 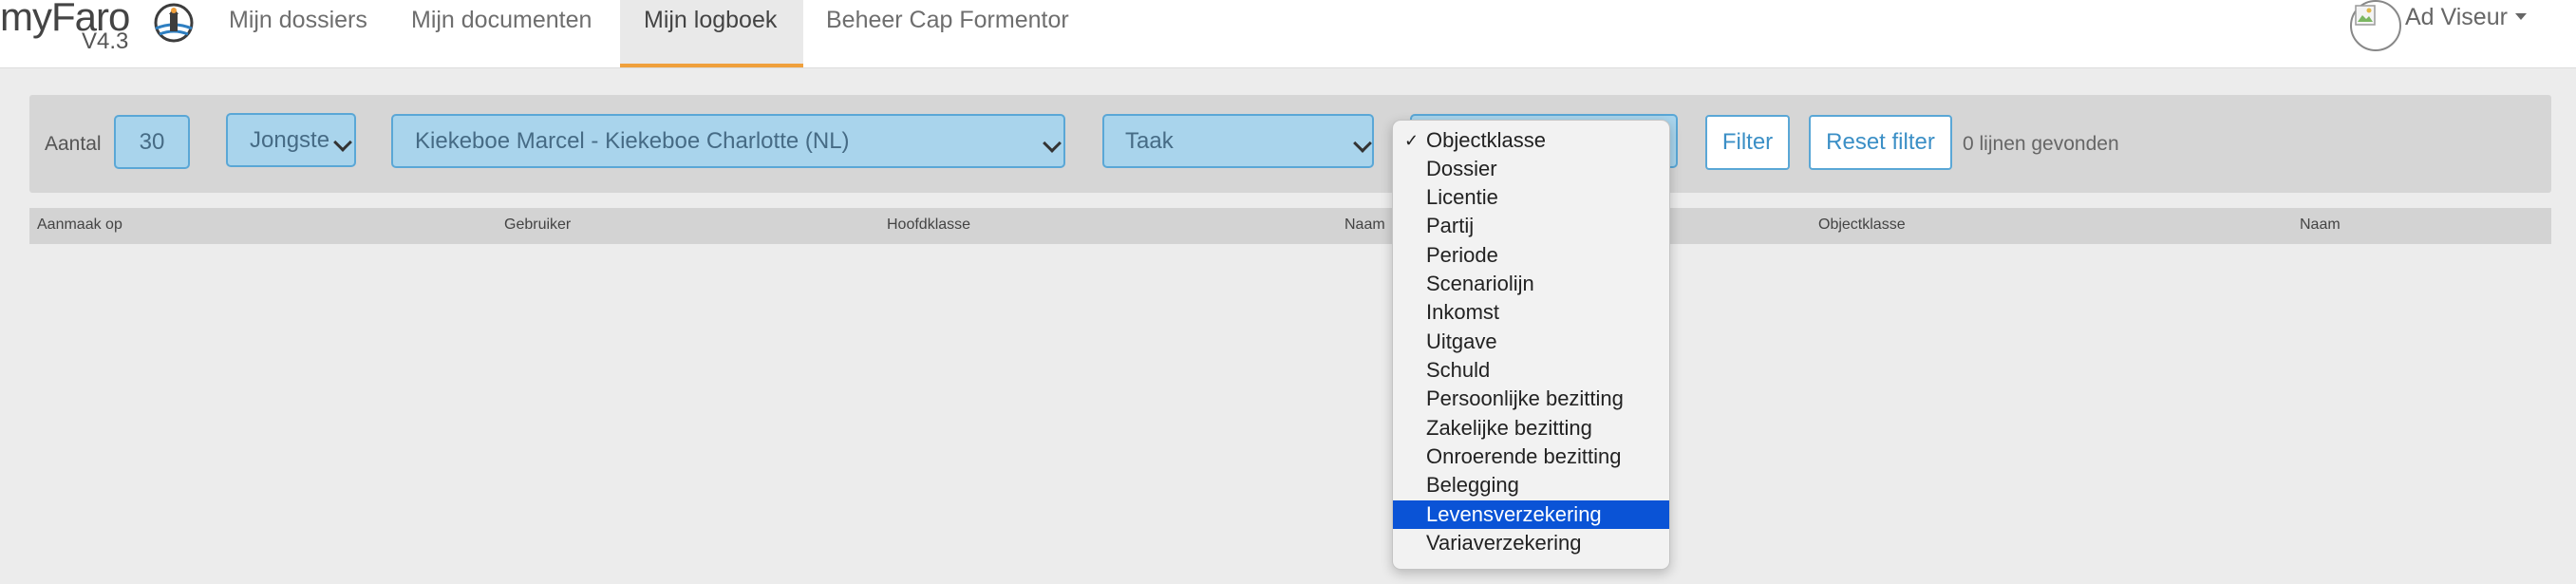 What do you see at coordinates (1531, 197) in the screenshot?
I see `dropdown-option: Licentie` at bounding box center [1531, 197].